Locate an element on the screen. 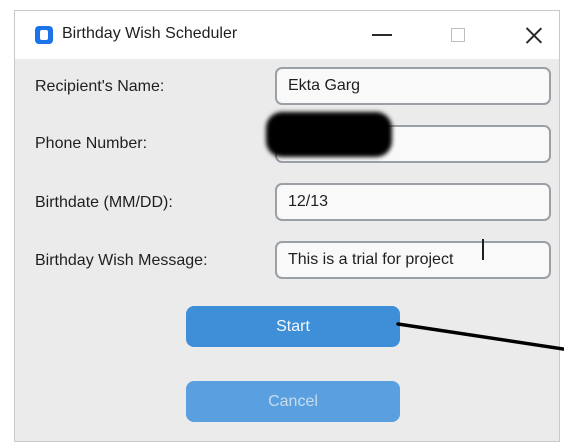 The height and width of the screenshot is (445, 564). close-icon is located at coordinates (534, 35).